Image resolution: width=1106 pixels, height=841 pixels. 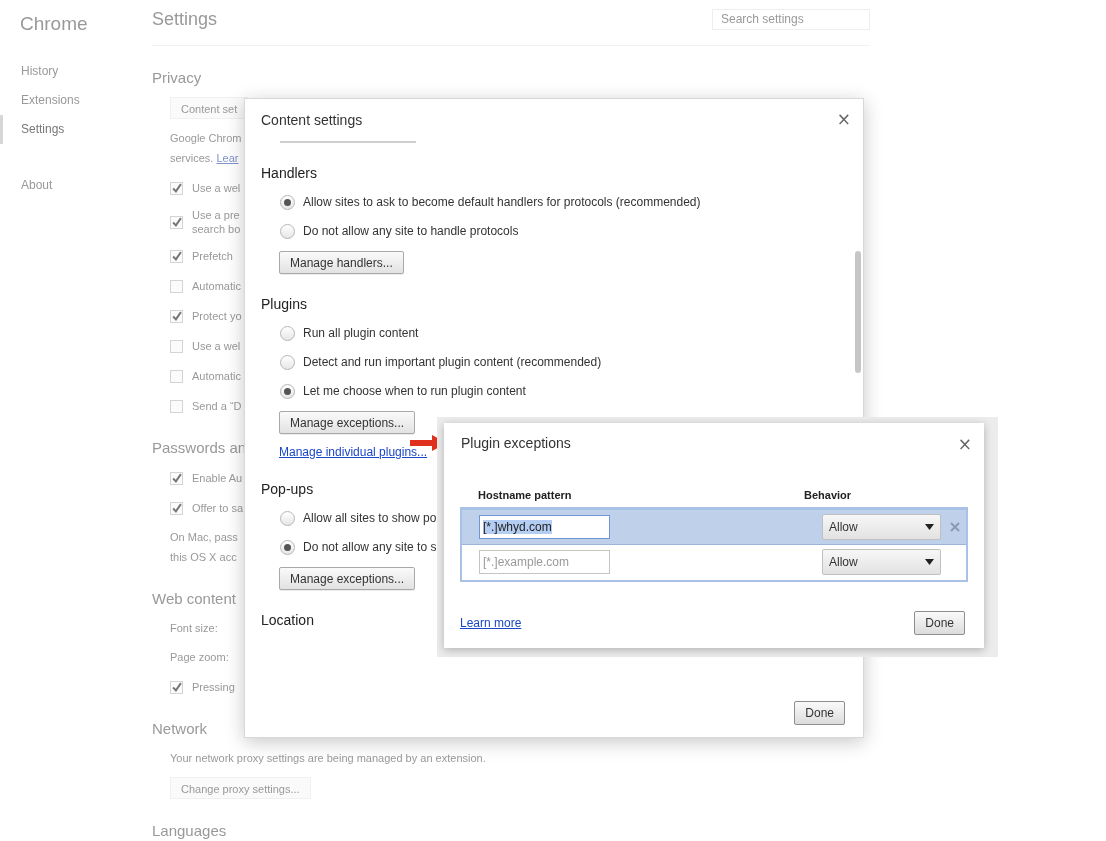 I want to click on section-title: Languages, so click(x=189, y=831).